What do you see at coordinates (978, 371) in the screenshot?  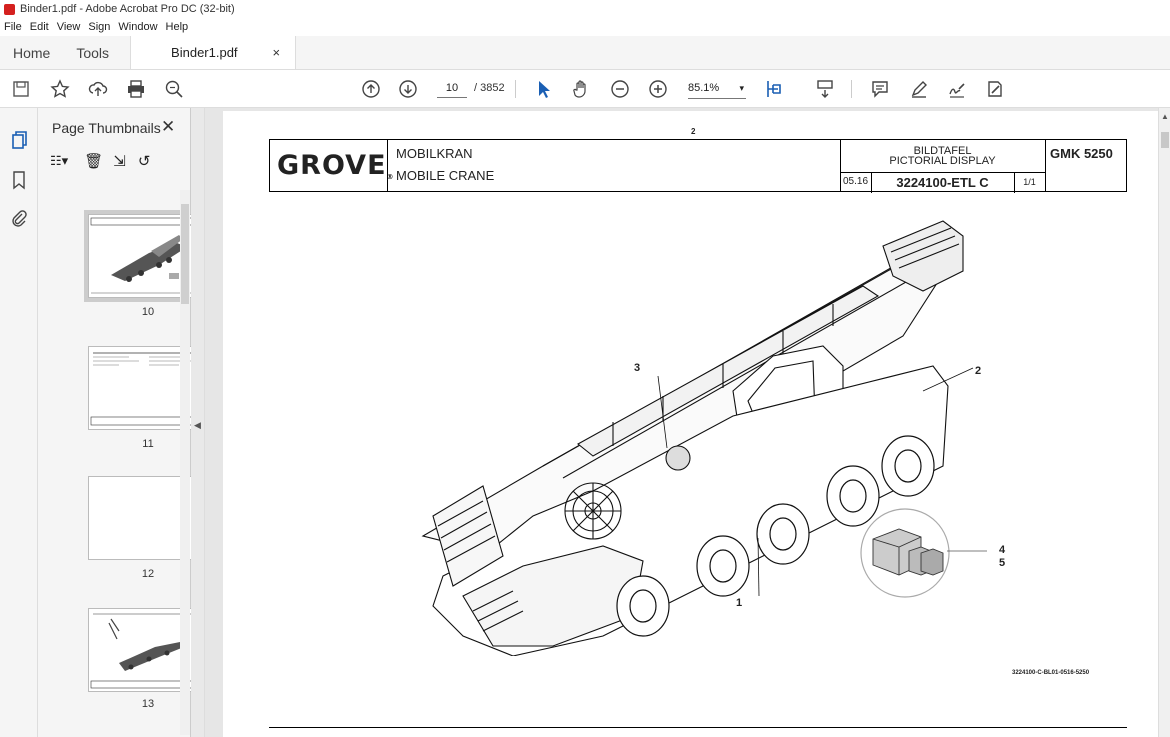 I see `callout-2: 2` at bounding box center [978, 371].